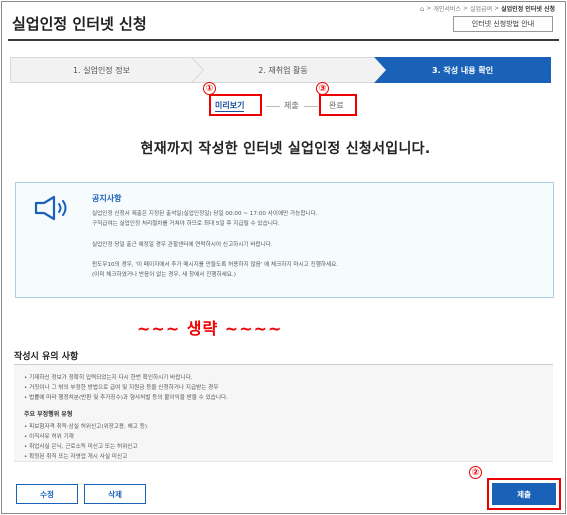 This screenshot has width=567, height=515. Describe the element at coordinates (46, 357) in the screenshot. I see `caution-title: 작성시 유의 사항` at that location.